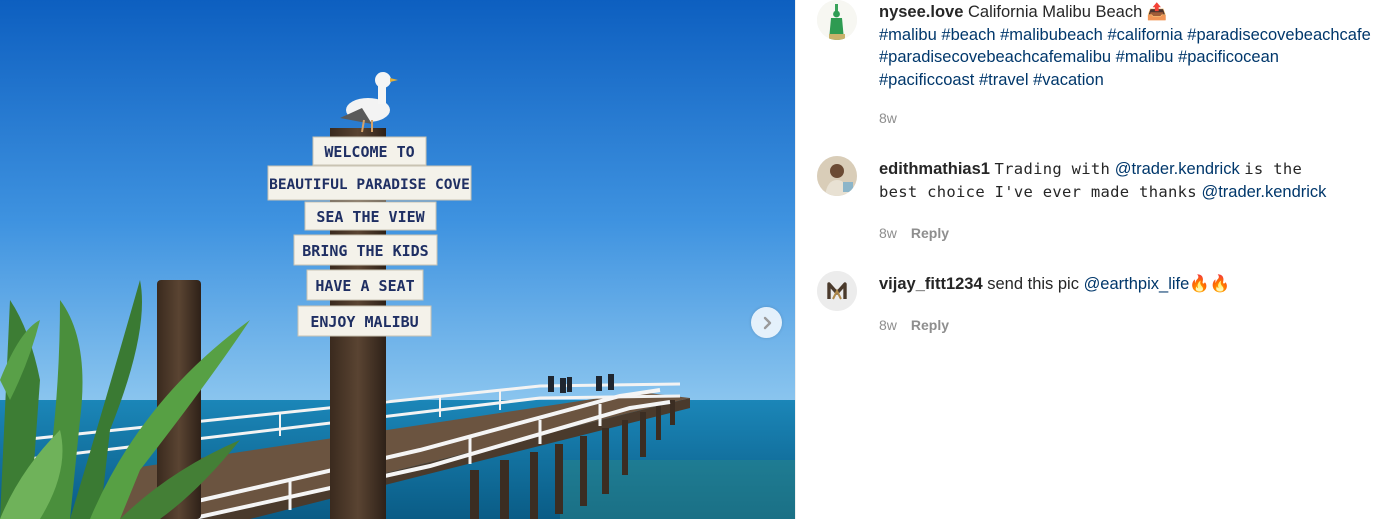 The width and height of the screenshot is (1384, 519). What do you see at coordinates (1051, 35) in the screenshot?
I see `hashtag: #malibubeach` at bounding box center [1051, 35].